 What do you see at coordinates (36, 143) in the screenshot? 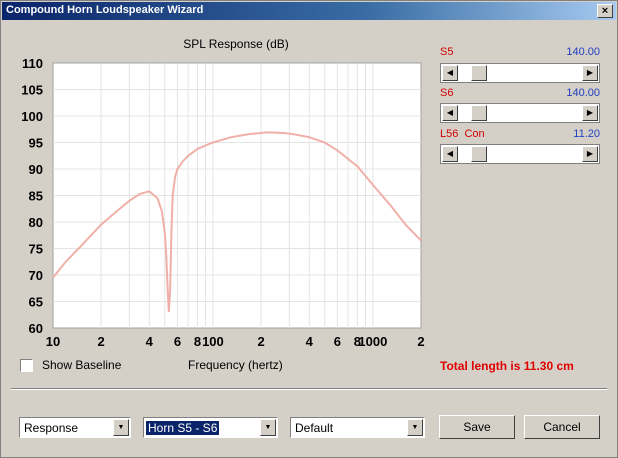
I see `y-tick-label: 95` at bounding box center [36, 143].